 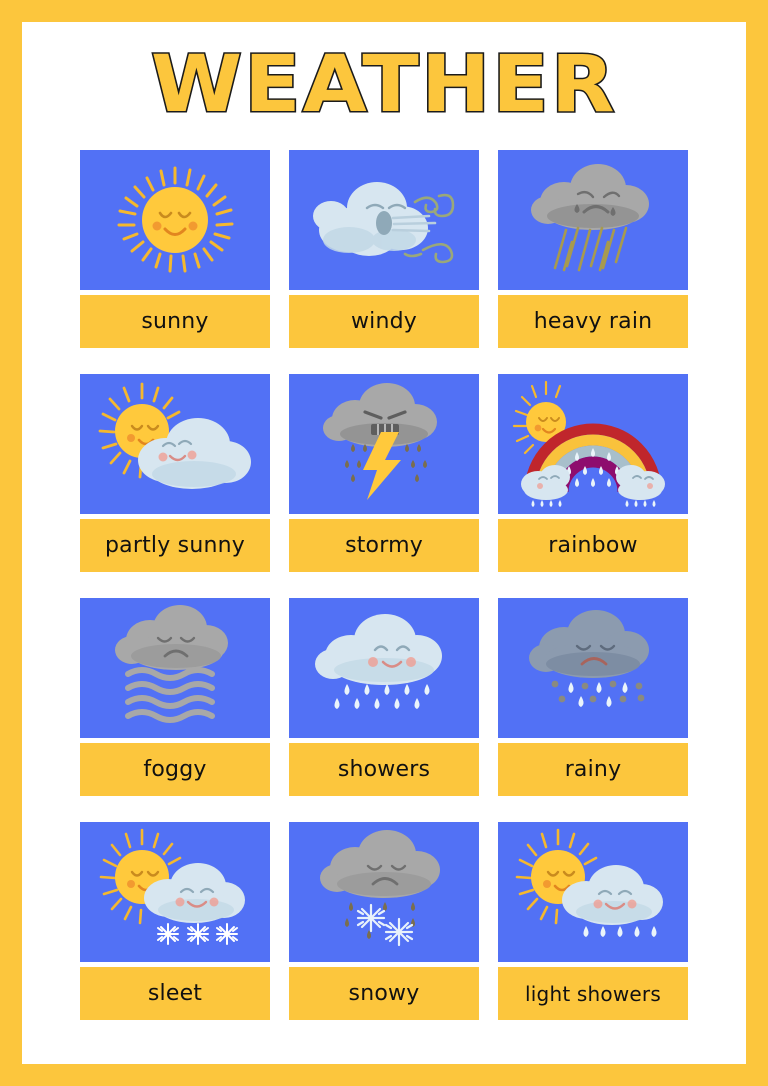 What do you see at coordinates (593, 892) in the screenshot?
I see `card-image-light-showers` at bounding box center [593, 892].